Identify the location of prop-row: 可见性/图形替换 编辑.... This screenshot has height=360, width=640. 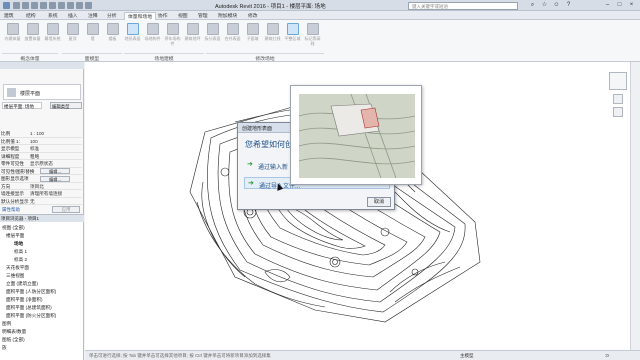
(41, 171).